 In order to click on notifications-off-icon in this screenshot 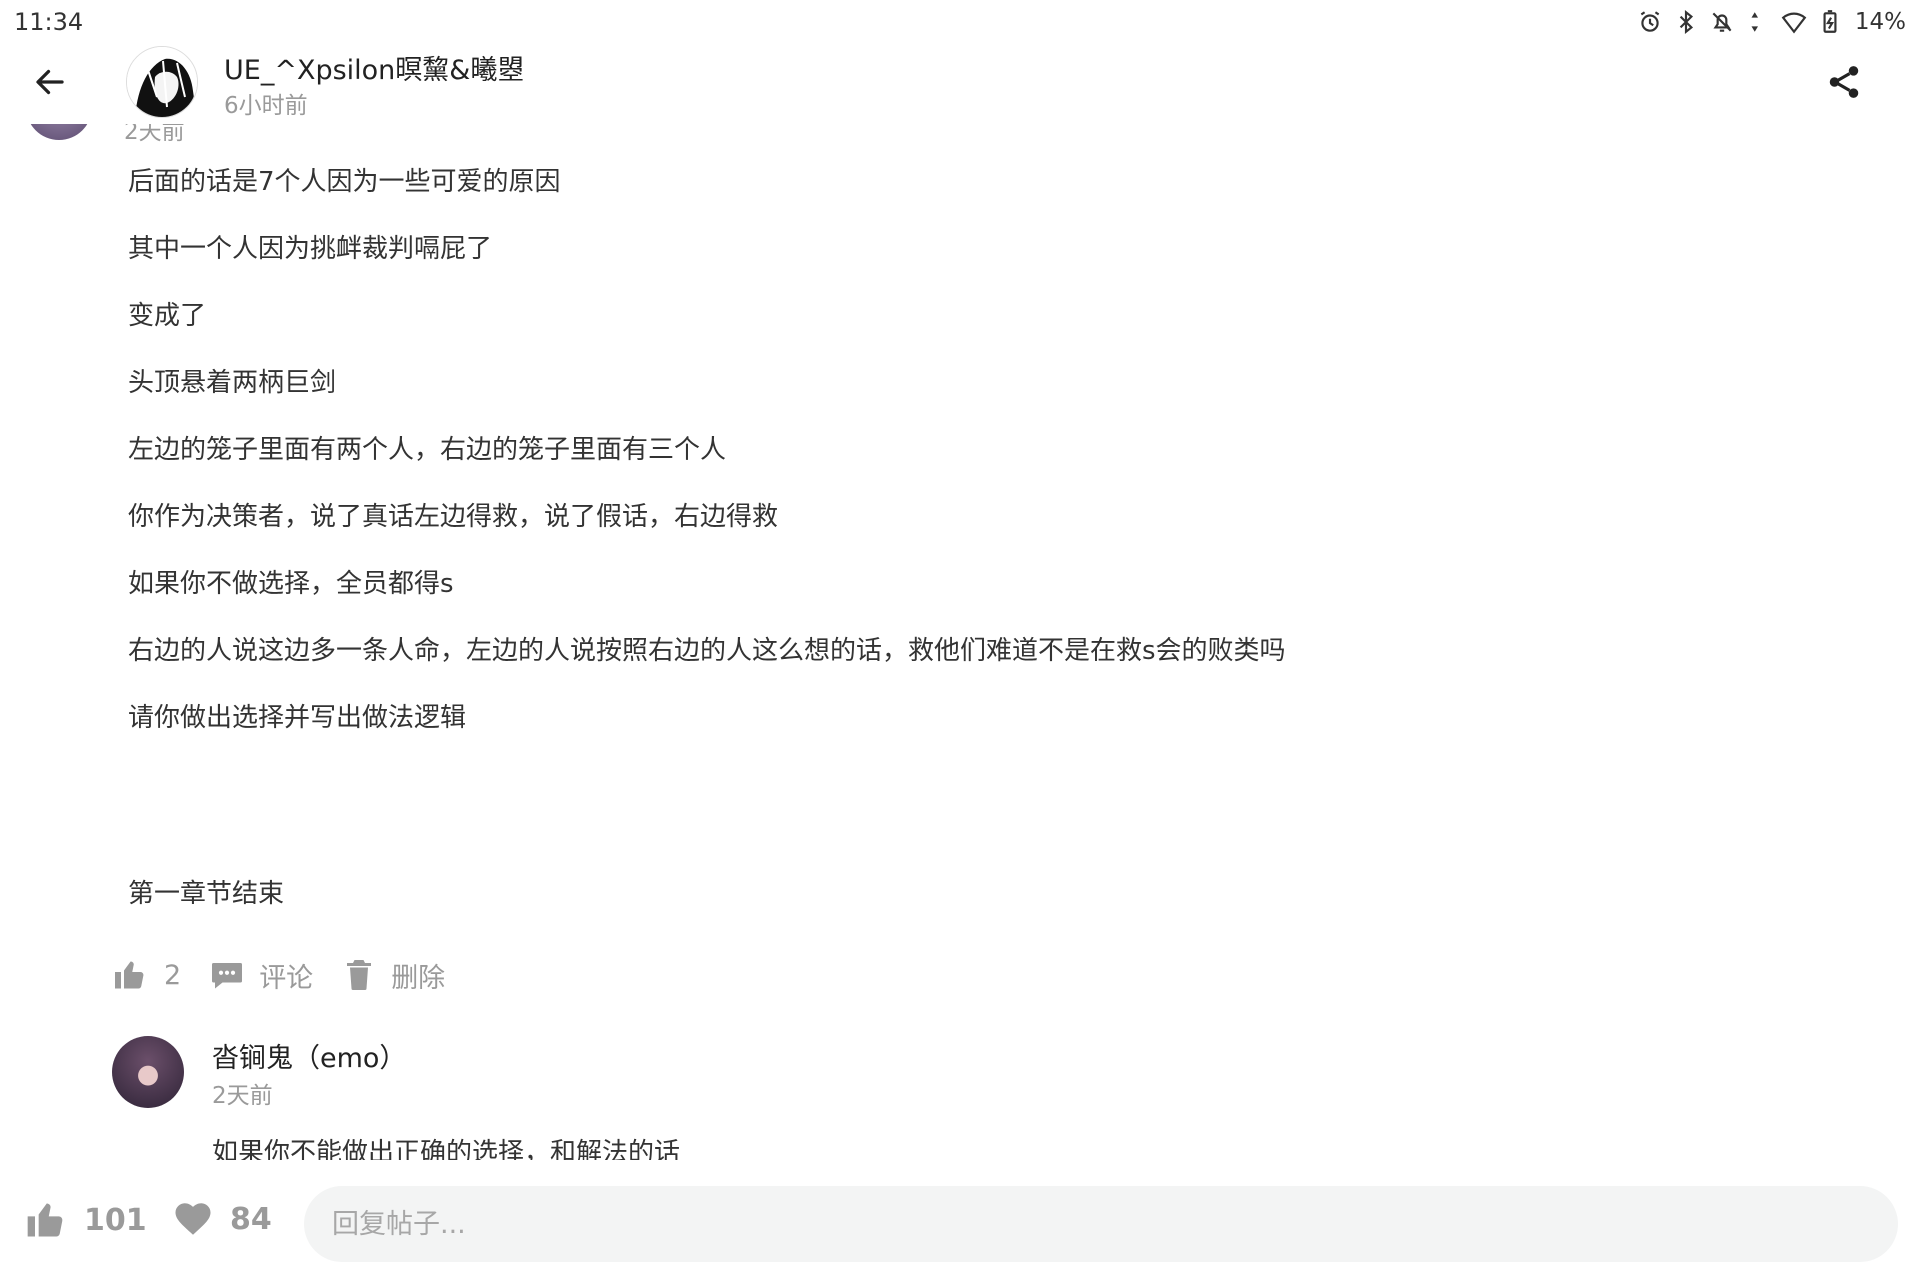, I will do `click(1722, 22)`.